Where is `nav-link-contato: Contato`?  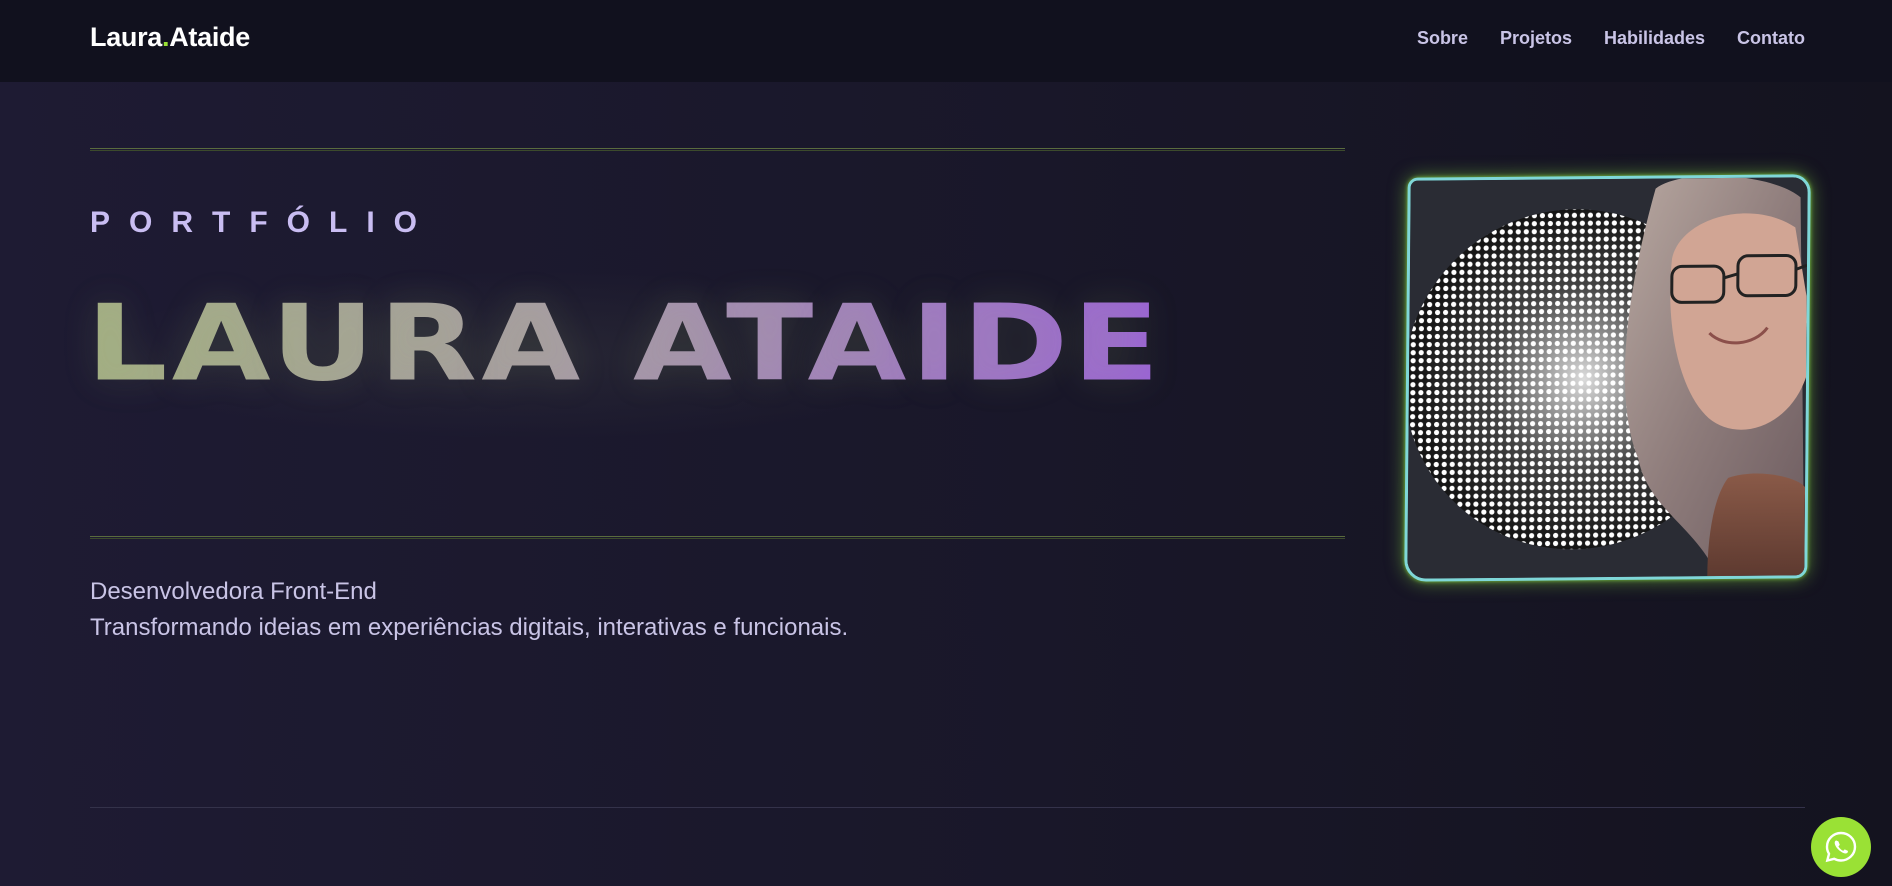 nav-link-contato: Contato is located at coordinates (1771, 38).